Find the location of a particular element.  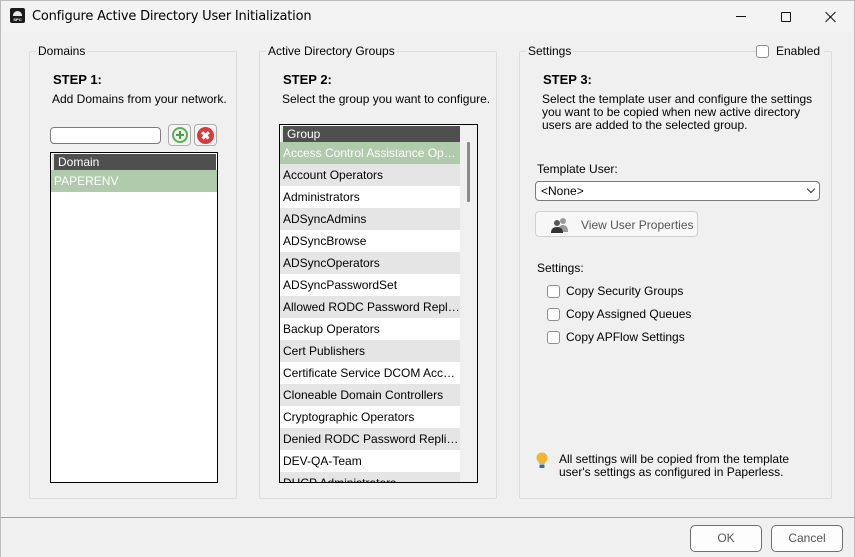

copy-security-groups-checkbox: Copy Security Groups is located at coordinates (615, 291).